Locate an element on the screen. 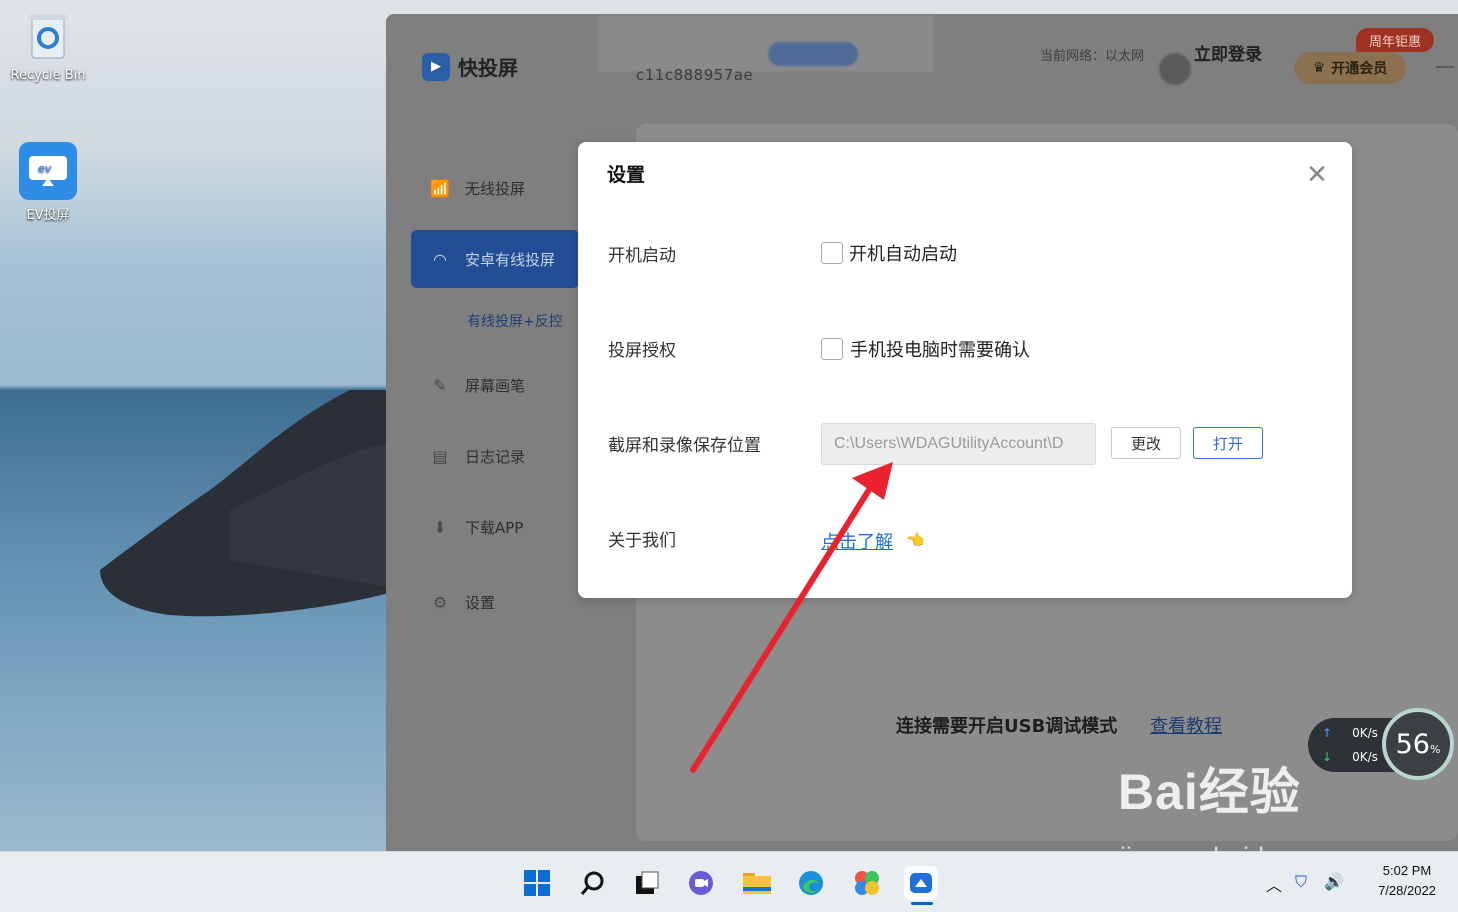  windows-start-icon is located at coordinates (537, 883).